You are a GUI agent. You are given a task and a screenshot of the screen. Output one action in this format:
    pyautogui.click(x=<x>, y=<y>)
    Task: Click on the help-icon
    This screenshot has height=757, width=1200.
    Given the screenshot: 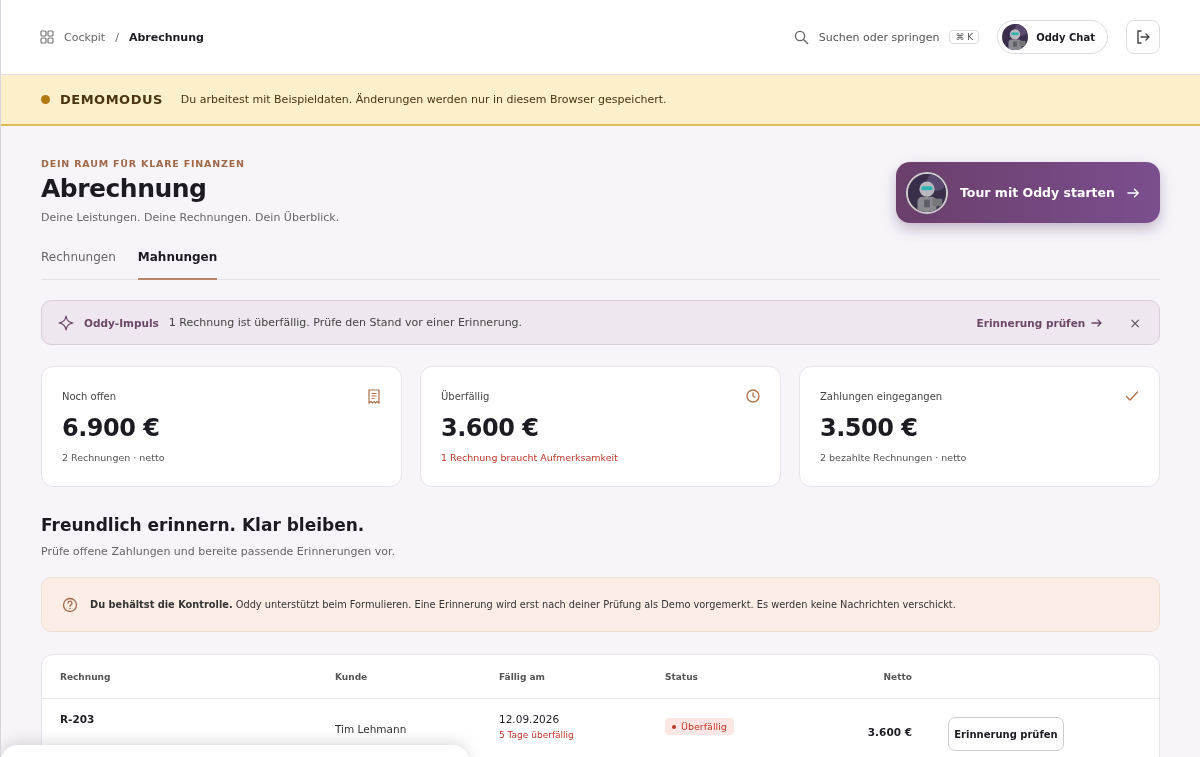 What is the action you would take?
    pyautogui.click(x=70, y=604)
    